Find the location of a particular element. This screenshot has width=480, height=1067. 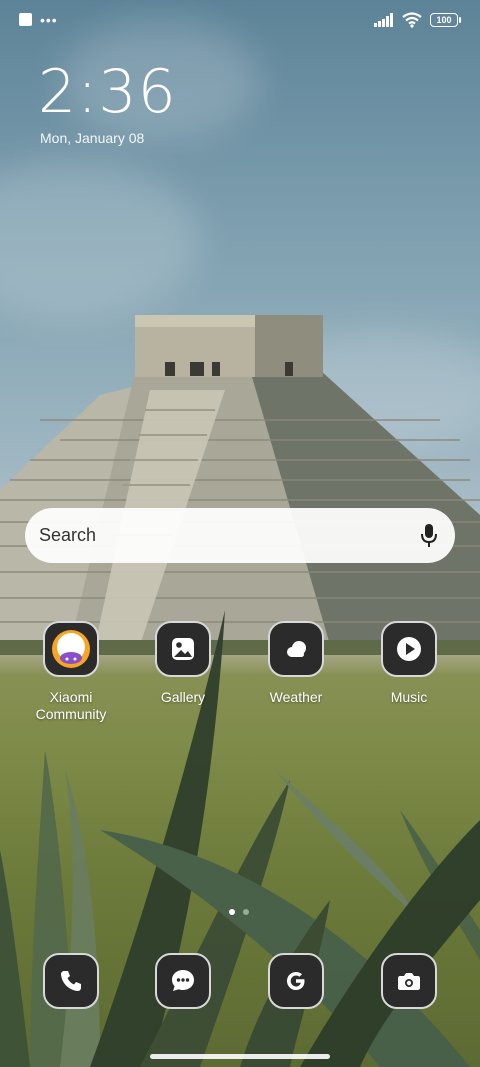

phone-icon is located at coordinates (71, 981).